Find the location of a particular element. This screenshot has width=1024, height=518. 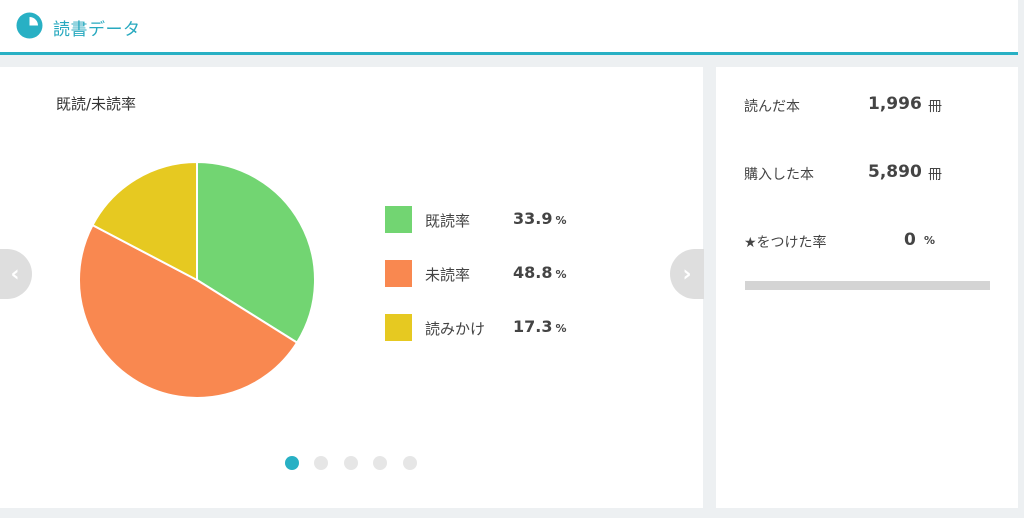

chevron-right-icon: › is located at coordinates (687, 274).